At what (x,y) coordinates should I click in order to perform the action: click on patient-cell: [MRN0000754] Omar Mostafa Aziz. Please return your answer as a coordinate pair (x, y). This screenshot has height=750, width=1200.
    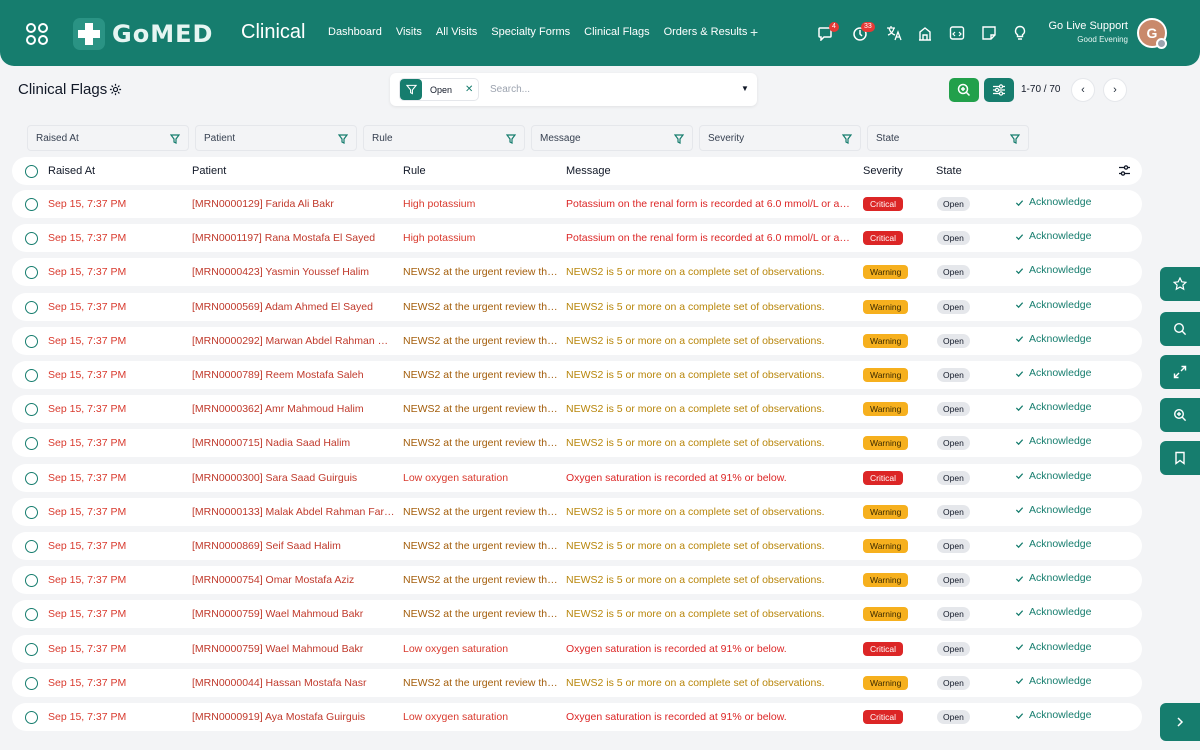
    Looking at the image, I should click on (293, 580).